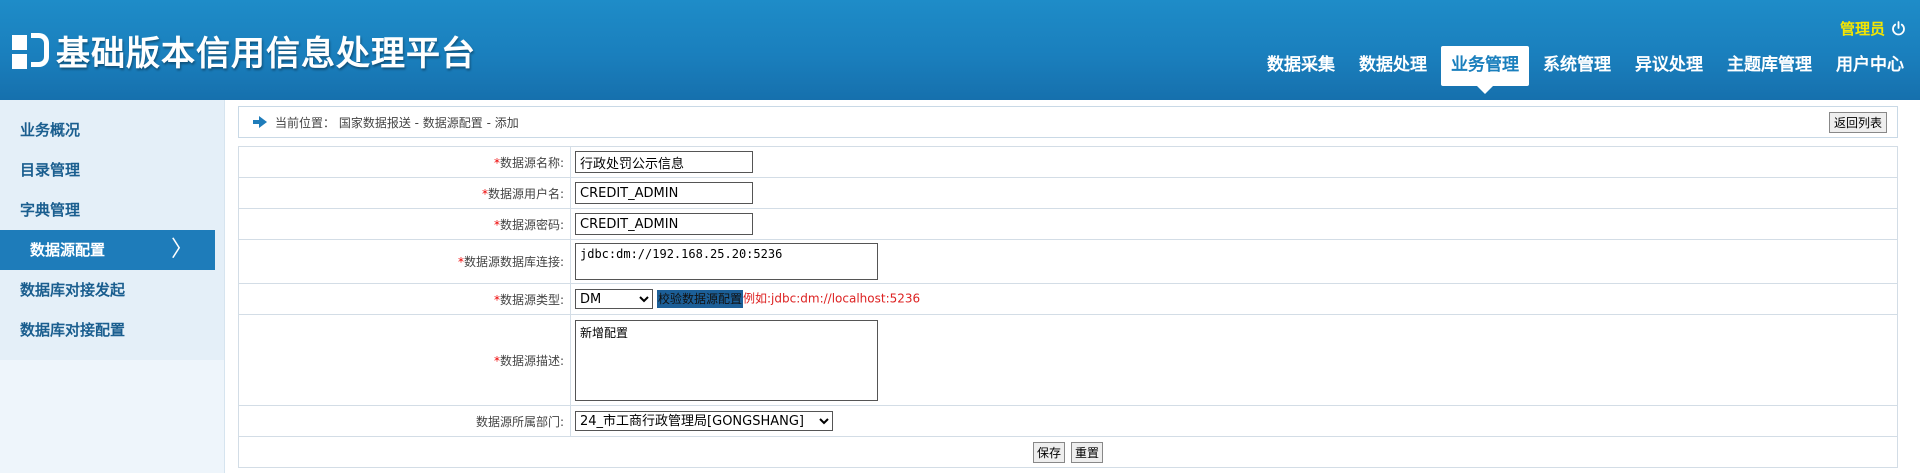 The width and height of the screenshot is (1920, 473). Describe the element at coordinates (726, 360) in the screenshot. I see `description-textarea: 新增配置` at that location.